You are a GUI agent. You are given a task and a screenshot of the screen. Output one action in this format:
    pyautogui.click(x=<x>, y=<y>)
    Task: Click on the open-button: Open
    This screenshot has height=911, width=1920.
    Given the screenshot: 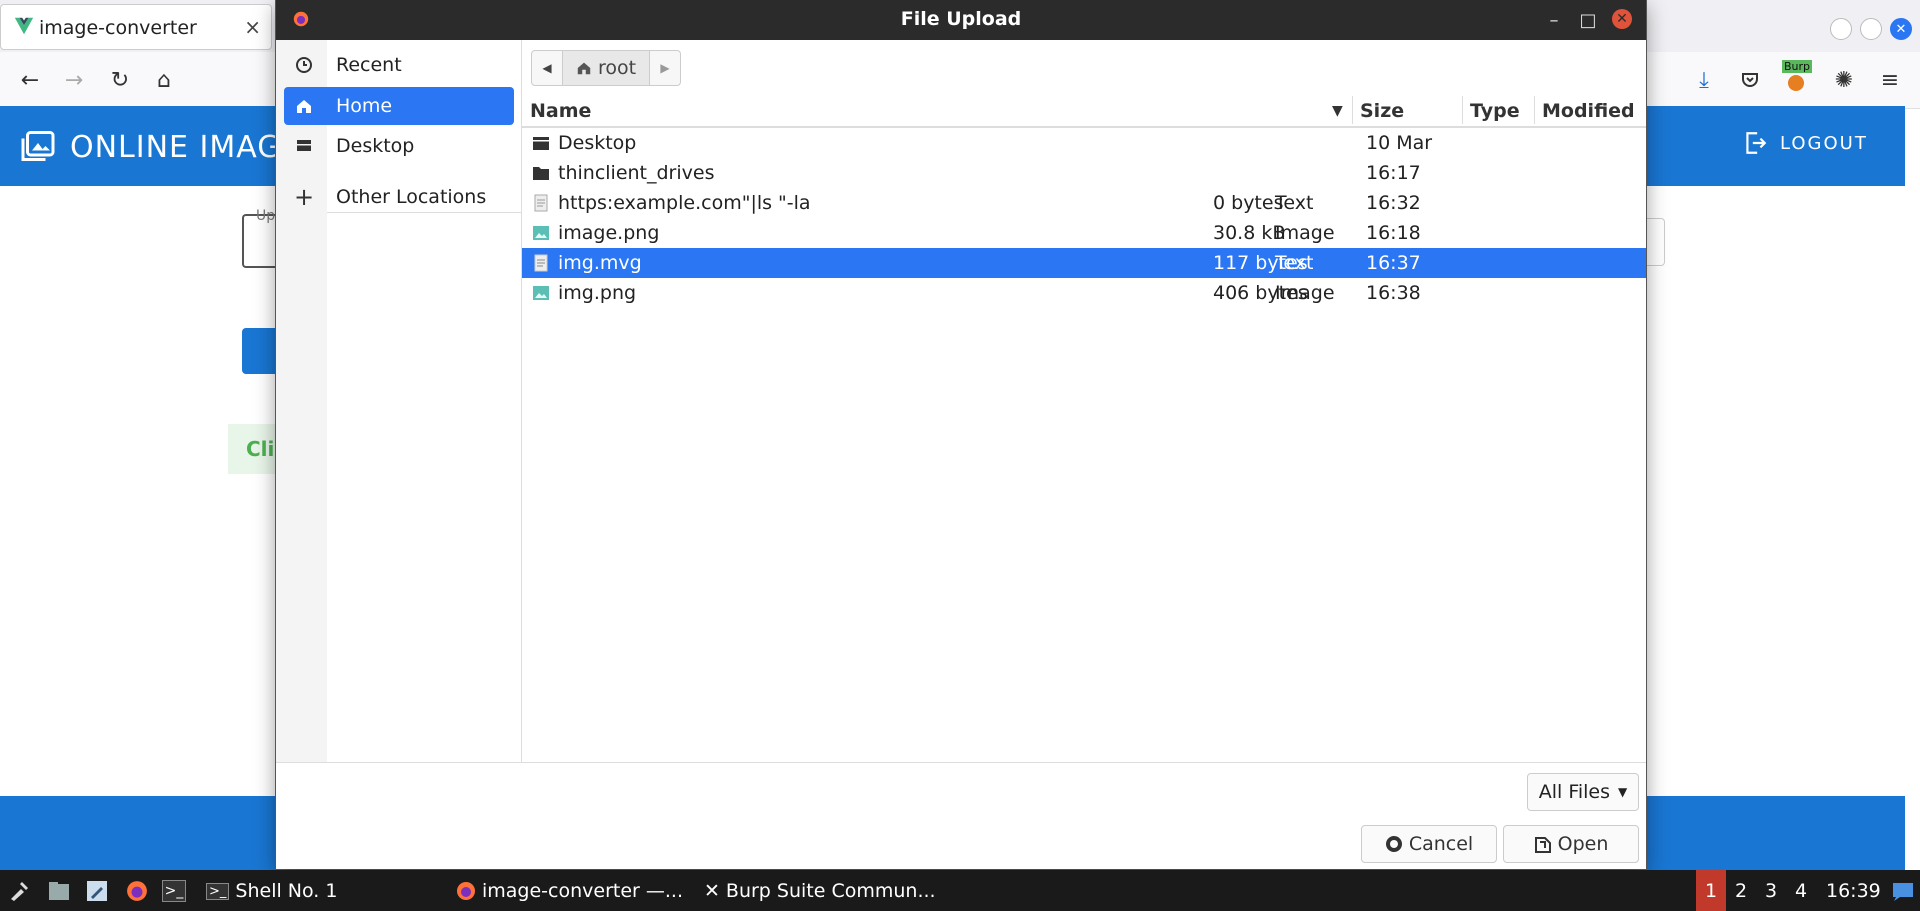 What is the action you would take?
    pyautogui.click(x=1571, y=844)
    